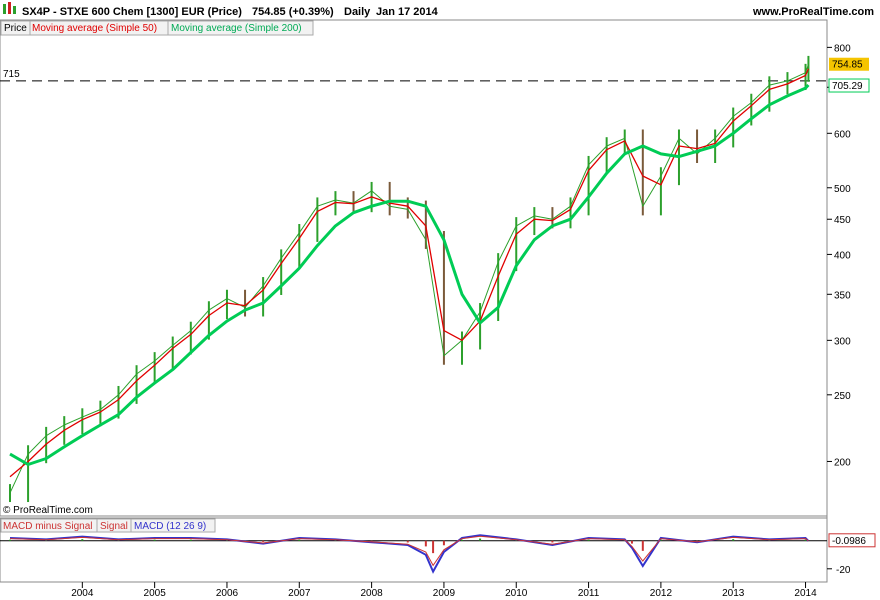 This screenshot has height=600, width=880. I want to click on legend-ma200-label: Moving average (Simple 200), so click(236, 28).